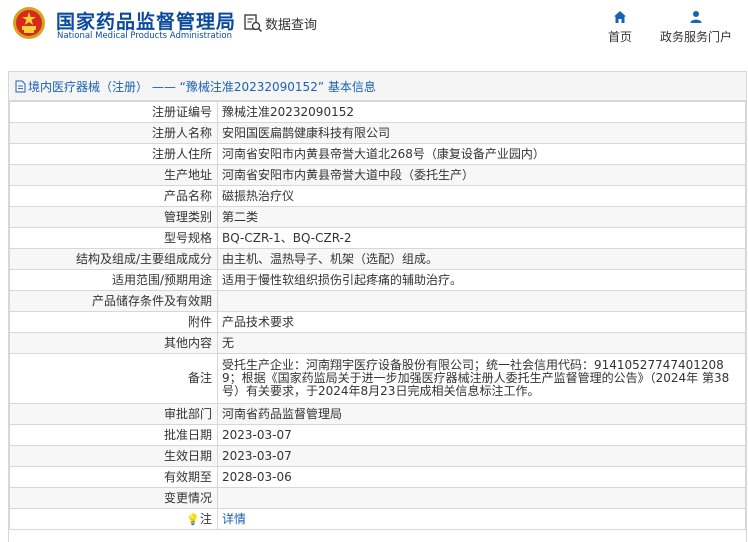 This screenshot has height=542, width=748. Describe the element at coordinates (113, 519) in the screenshot. I see `note-label-cell: 💡注` at that location.